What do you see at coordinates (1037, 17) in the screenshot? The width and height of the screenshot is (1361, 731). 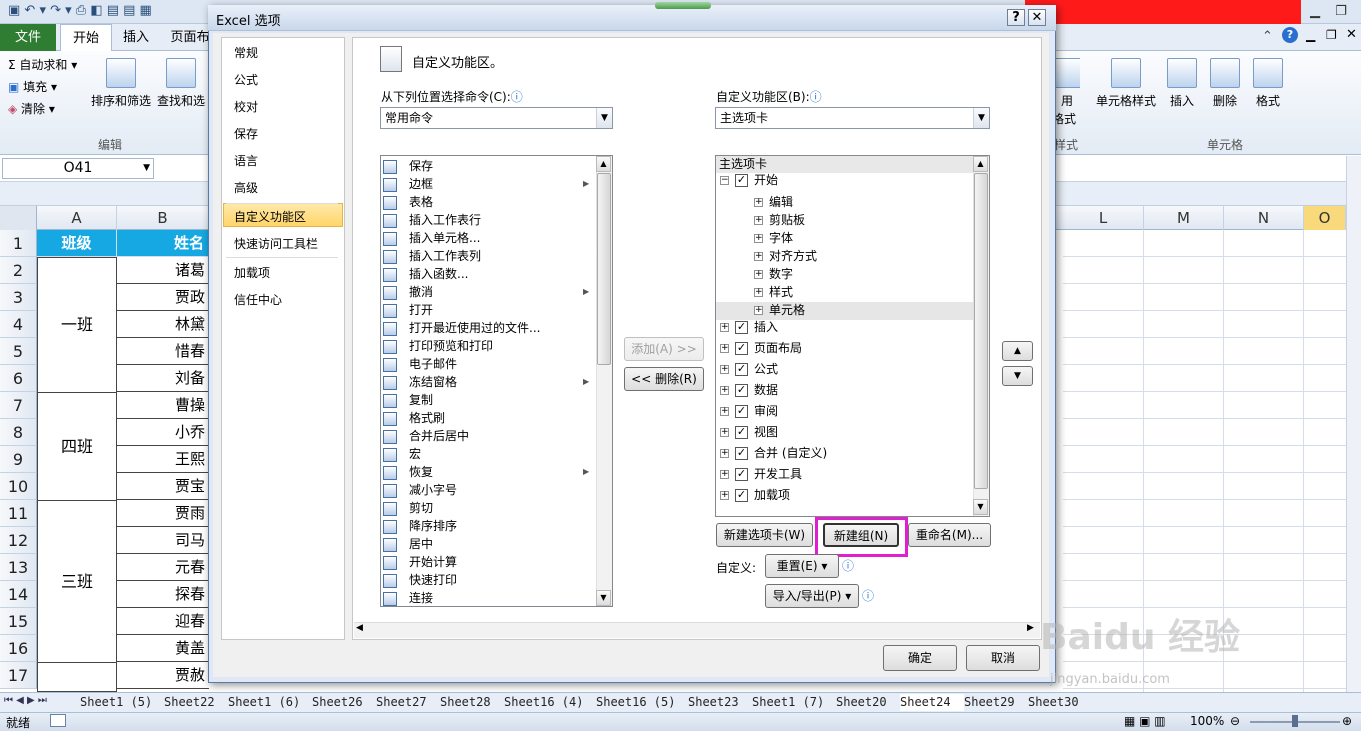 I see `close-icon: ✕` at bounding box center [1037, 17].